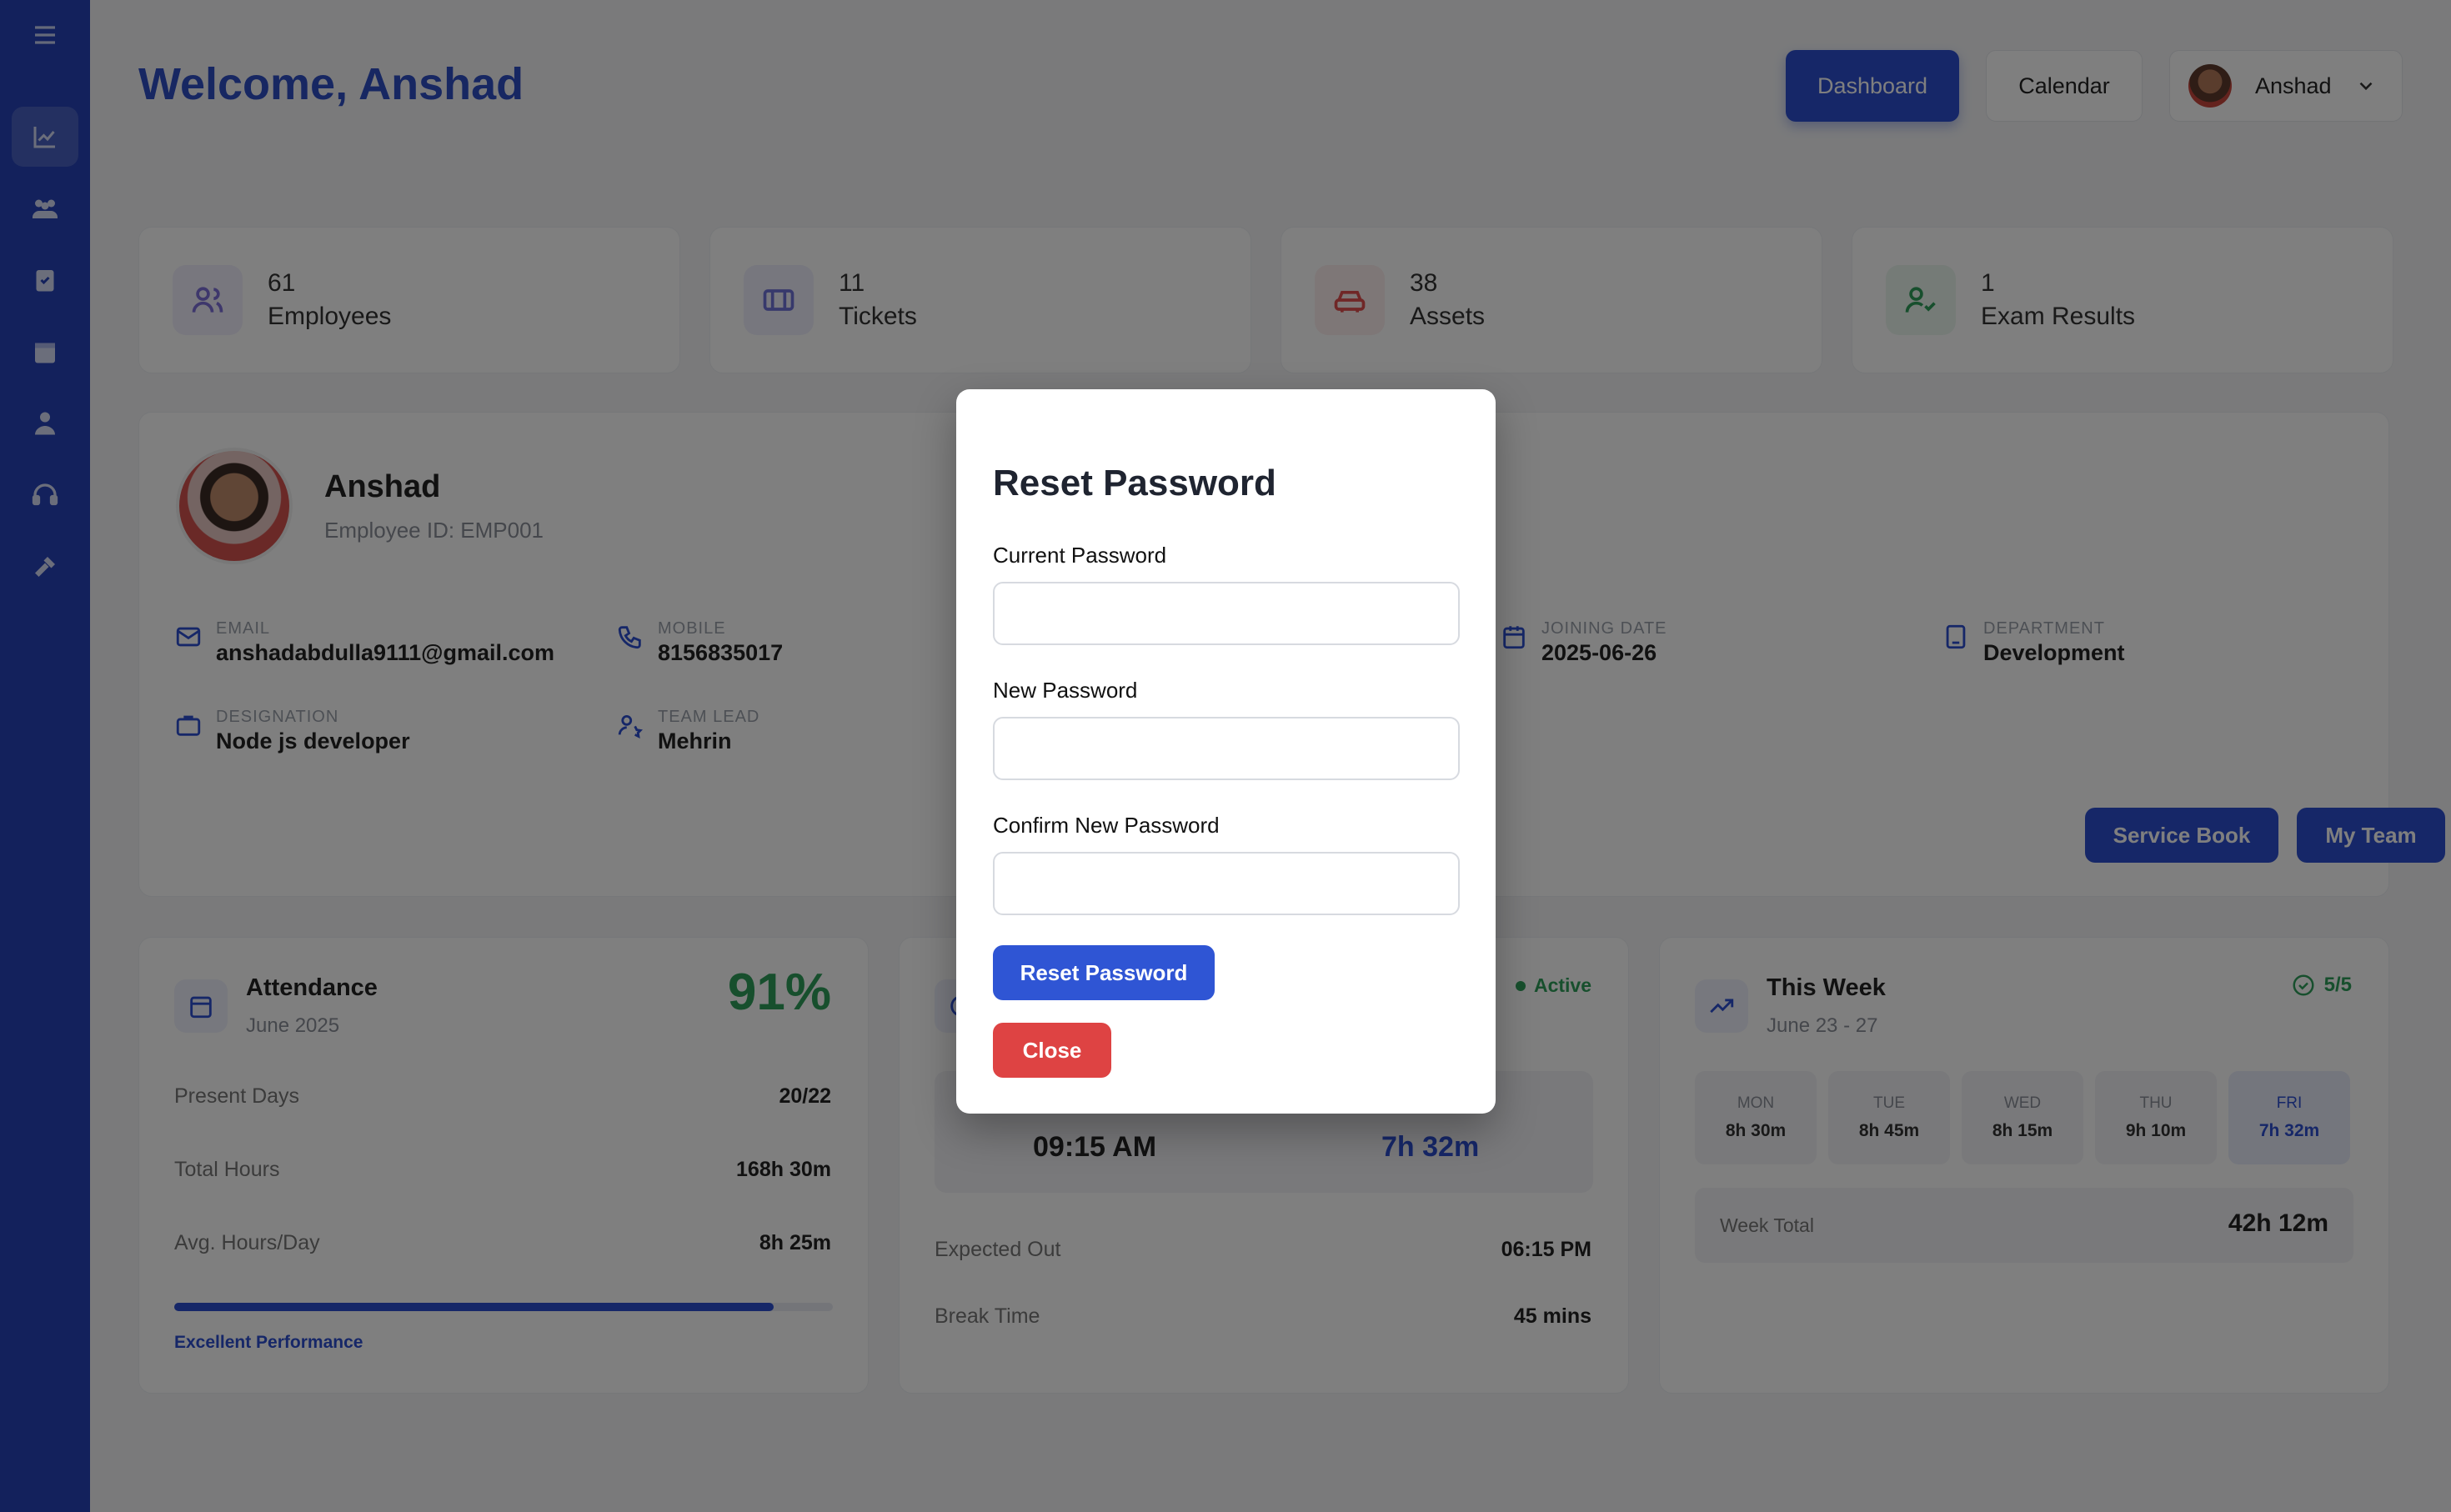 This screenshot has height=1512, width=2451. Describe the element at coordinates (1227, 613) in the screenshot. I see `current-password-input` at that location.